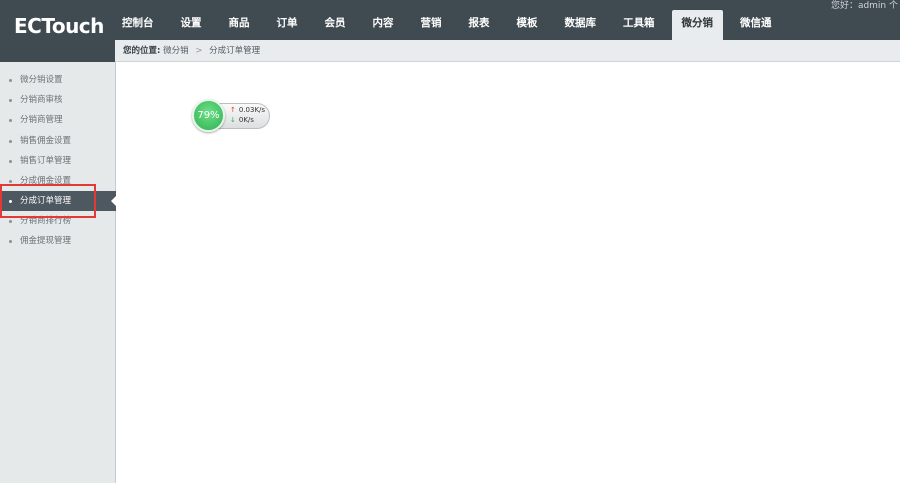 The height and width of the screenshot is (483, 900). What do you see at coordinates (581, 25) in the screenshot?
I see `nav-item-database: 数据库` at bounding box center [581, 25].